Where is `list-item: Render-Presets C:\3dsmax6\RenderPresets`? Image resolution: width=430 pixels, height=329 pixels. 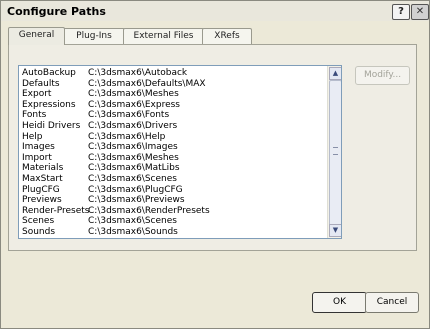
list-item: Render-Presets C:\3dsmax6\RenderPresets is located at coordinates (173, 211).